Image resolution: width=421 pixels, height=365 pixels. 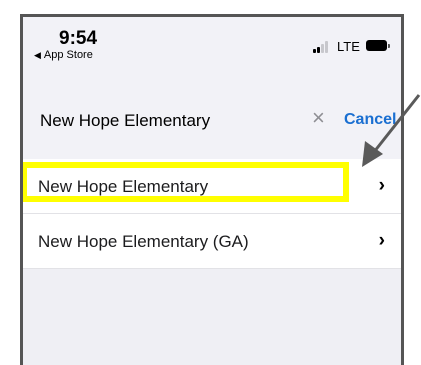 What do you see at coordinates (125, 121) in the screenshot?
I see `search-input: New Hope Elementary` at bounding box center [125, 121].